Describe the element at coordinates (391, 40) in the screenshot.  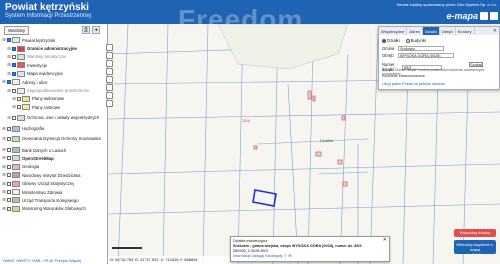
I see `radio-dzialki: Działki` at that location.